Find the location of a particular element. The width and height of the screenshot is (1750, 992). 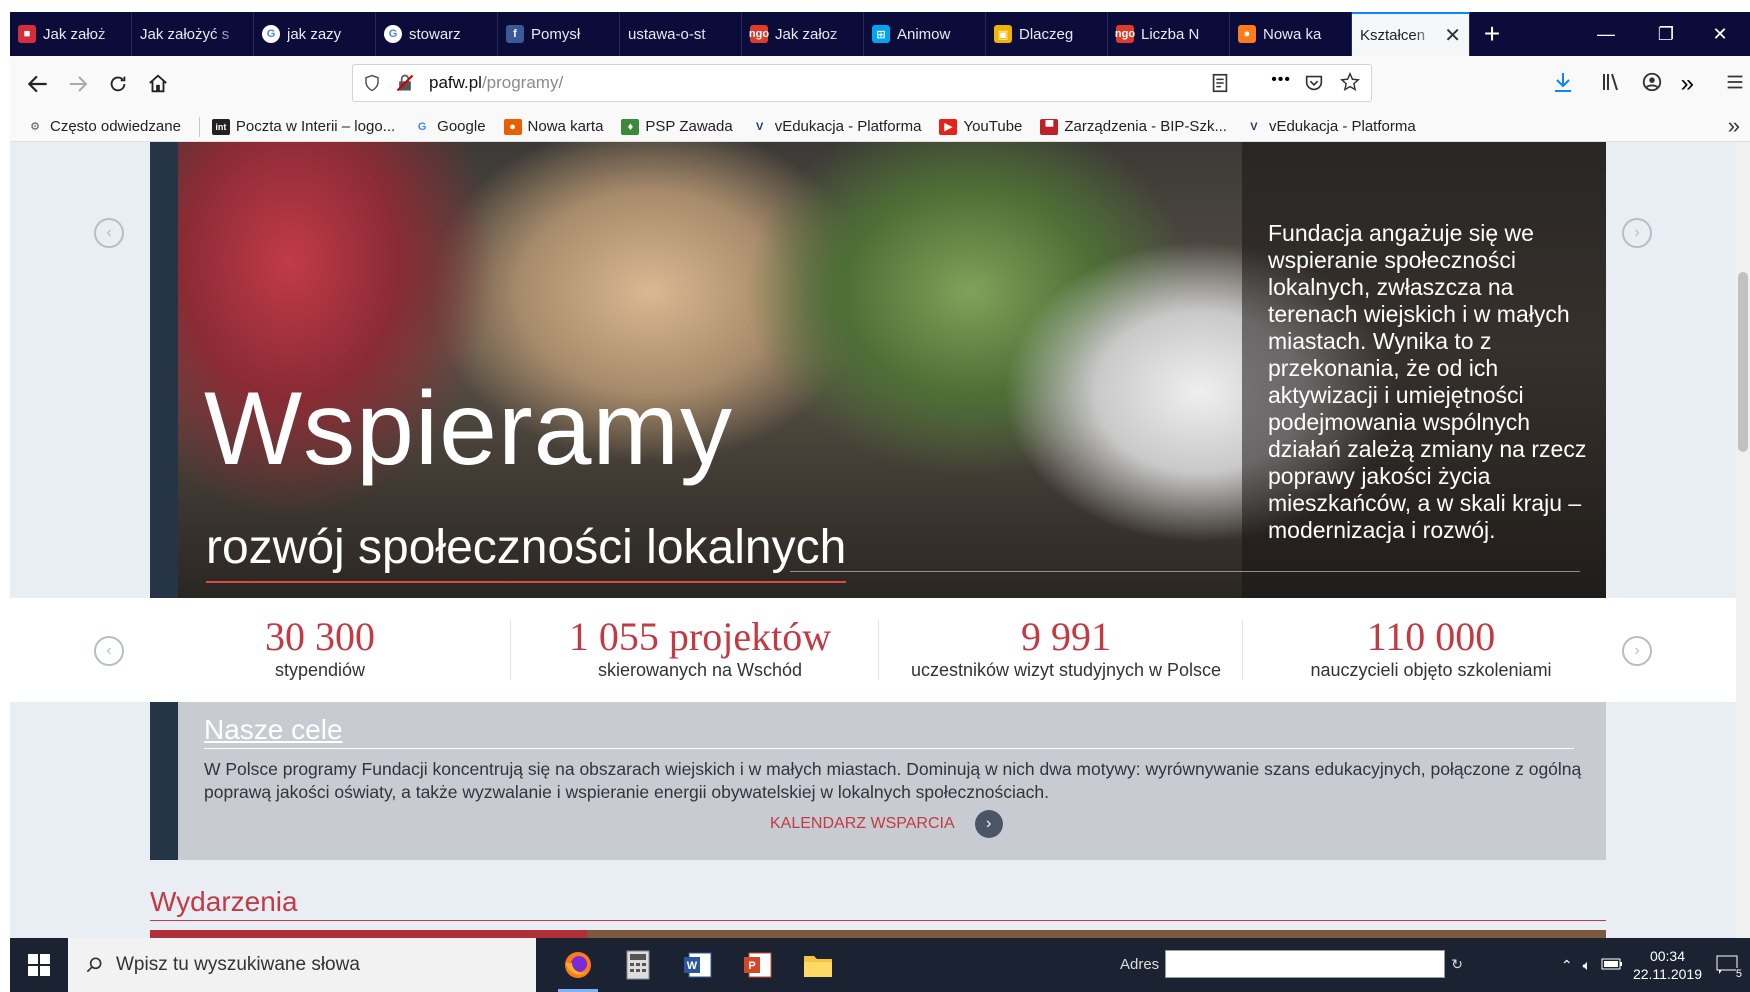

volume-icon: 🔈︎ is located at coordinates (1587, 965).